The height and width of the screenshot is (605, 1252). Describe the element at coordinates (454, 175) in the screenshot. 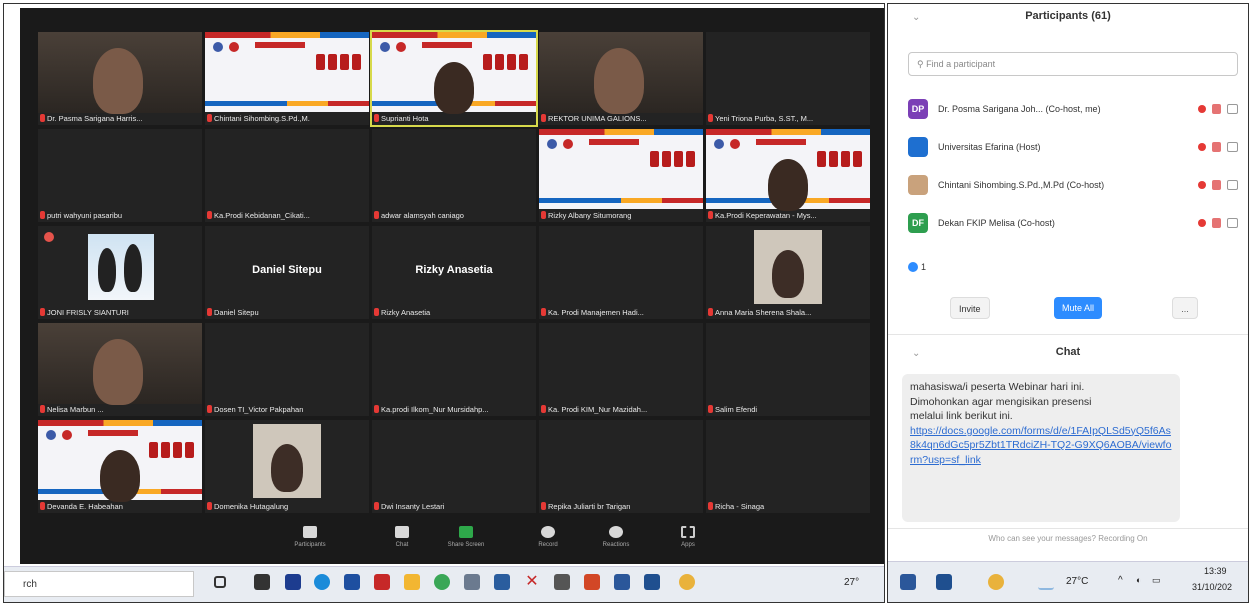

I see `video-tile: adwar alamsyah caniago` at that location.